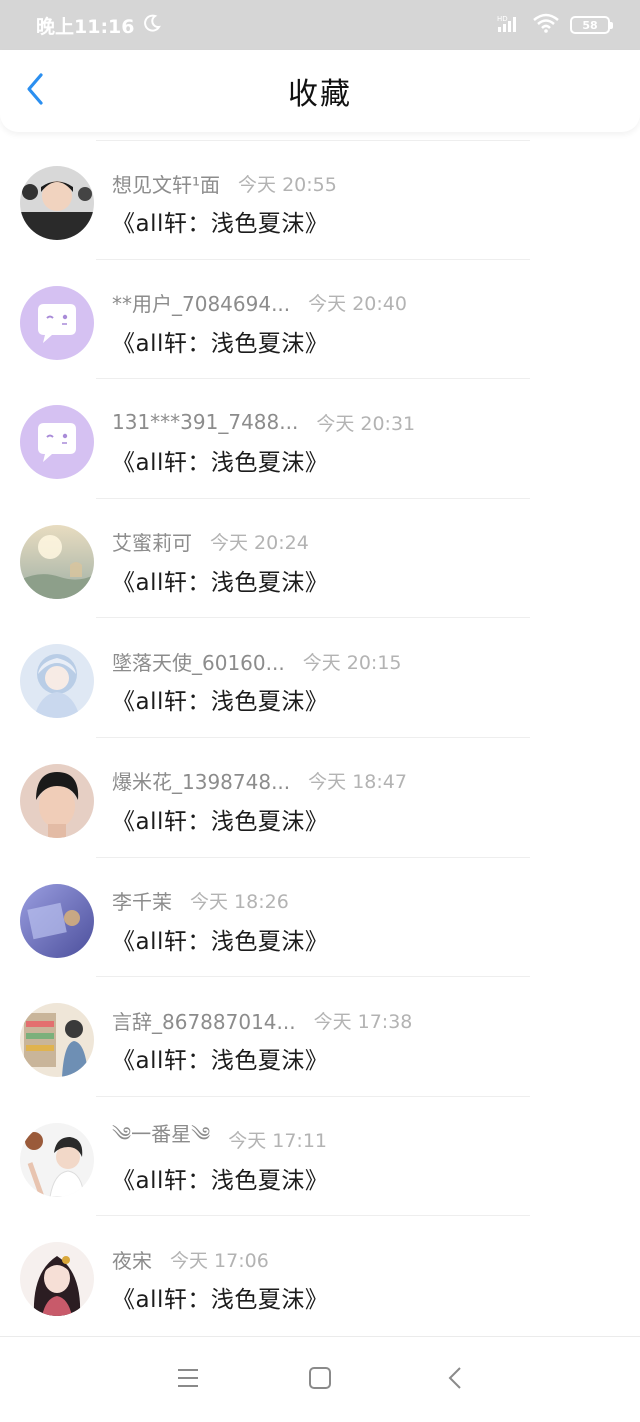 This screenshot has height=1422, width=640. I want to click on user-name: 想见文轩¹面, so click(166, 183).